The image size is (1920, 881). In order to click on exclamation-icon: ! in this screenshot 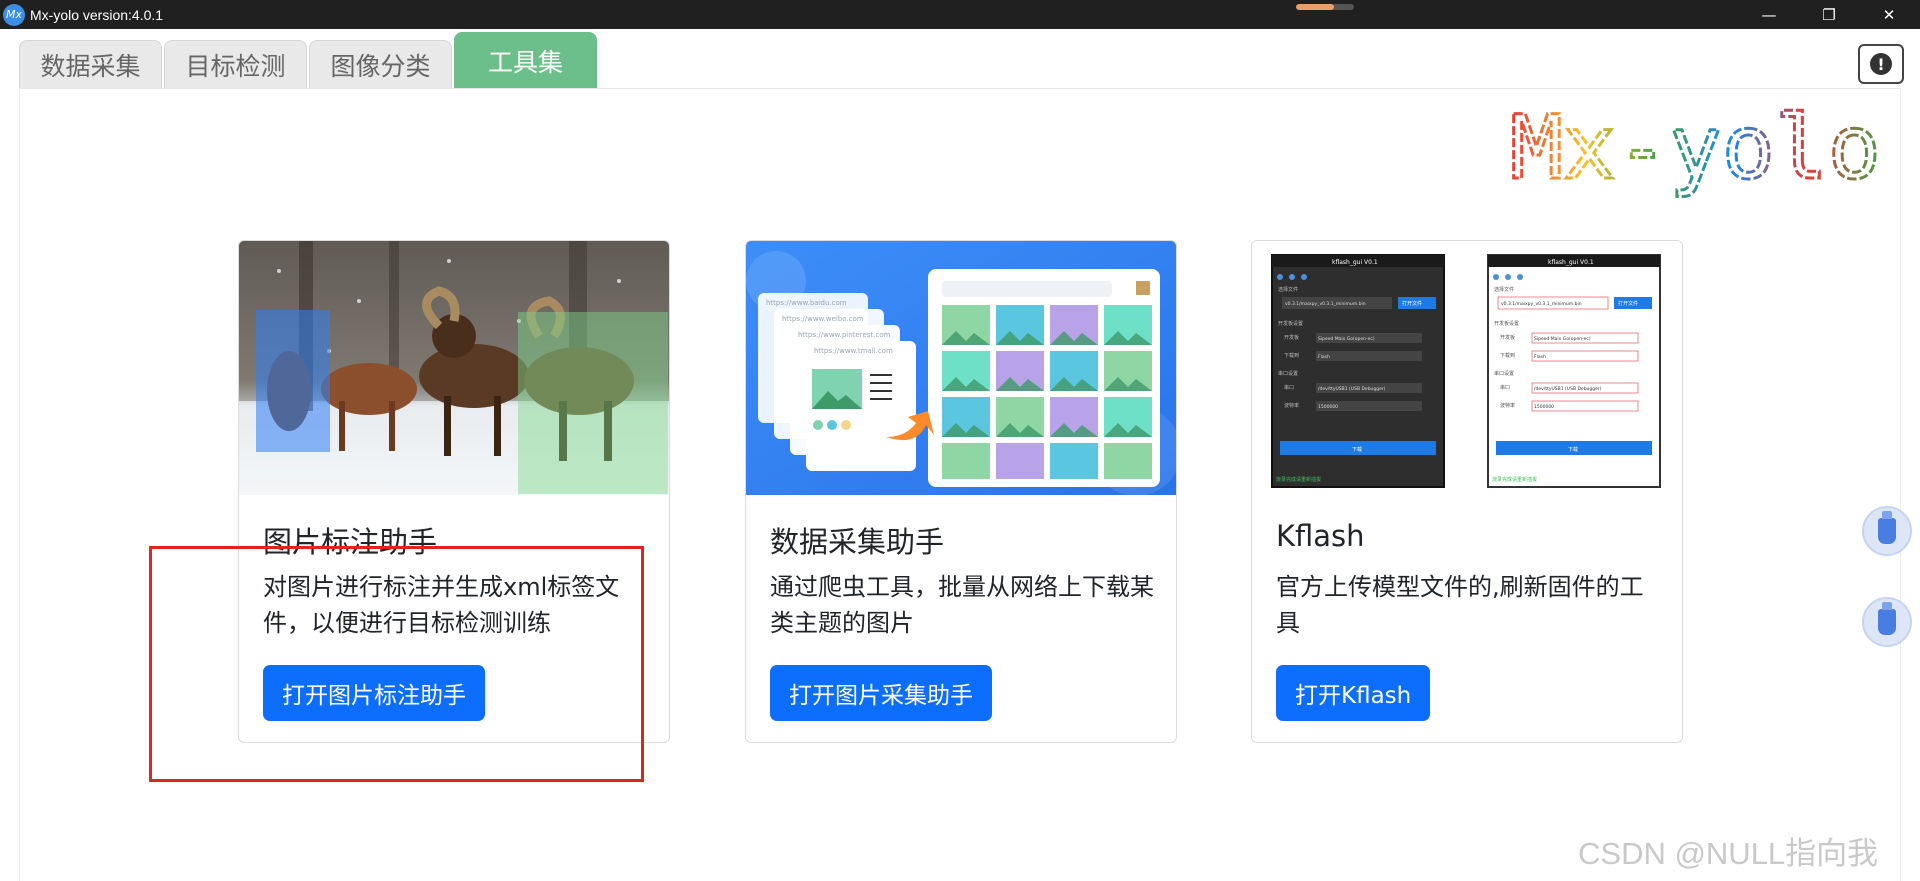, I will do `click(1881, 64)`.